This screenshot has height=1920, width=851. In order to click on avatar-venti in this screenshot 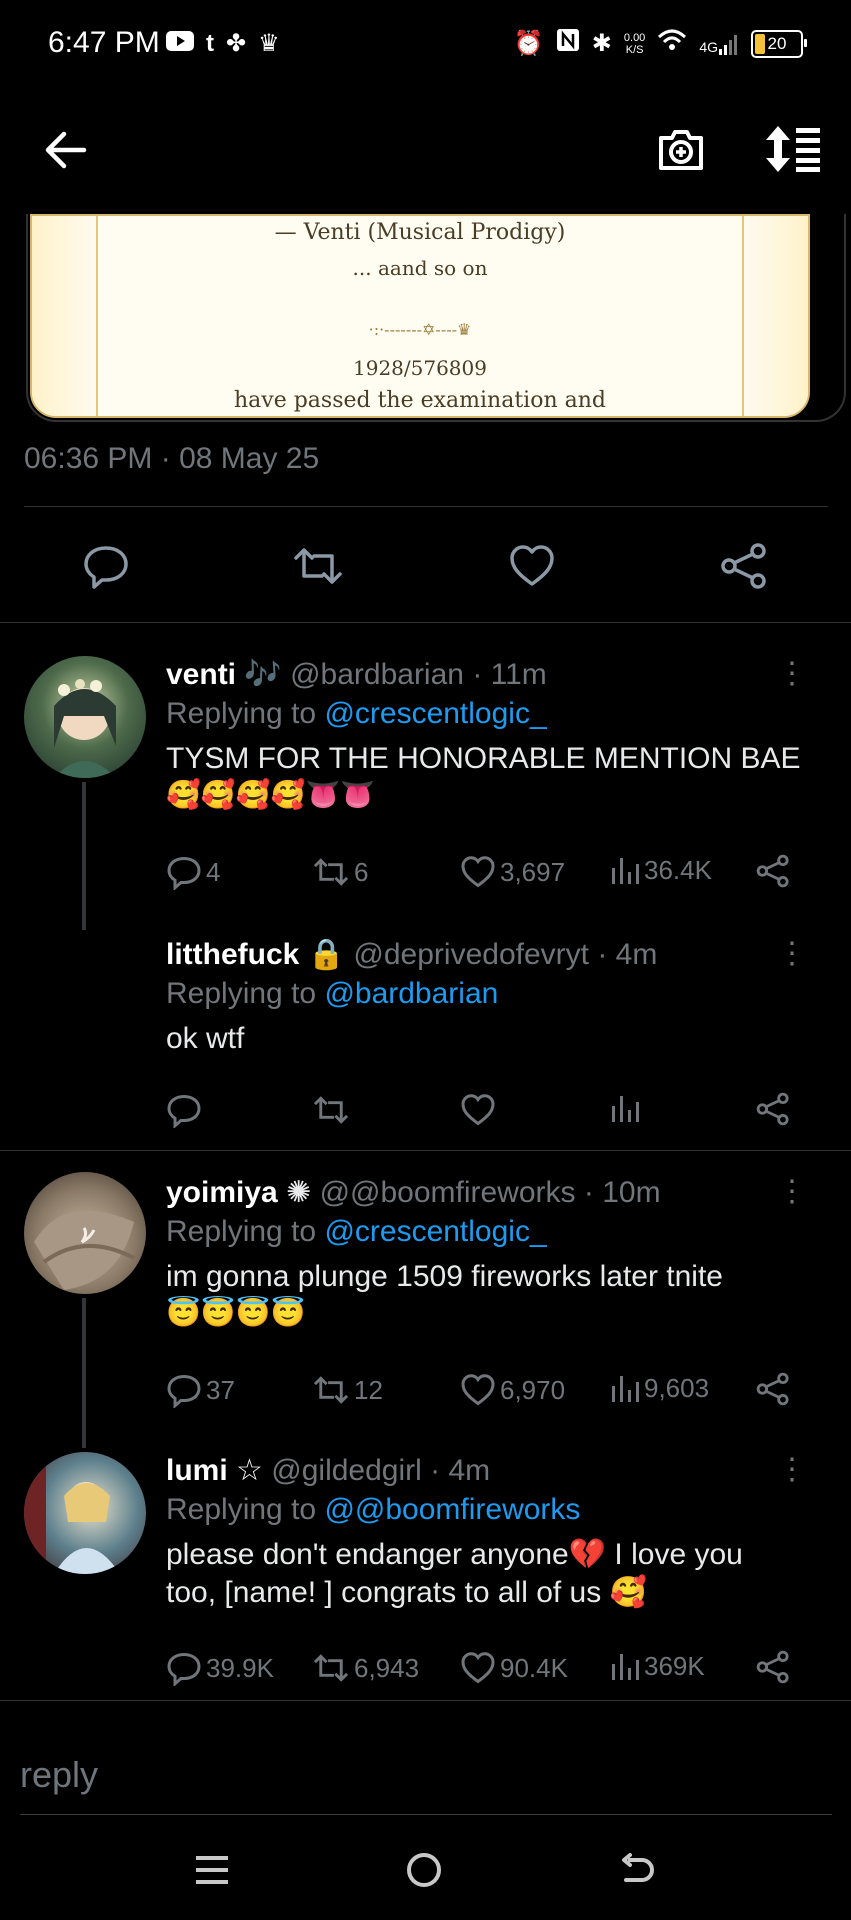, I will do `click(85, 717)`.